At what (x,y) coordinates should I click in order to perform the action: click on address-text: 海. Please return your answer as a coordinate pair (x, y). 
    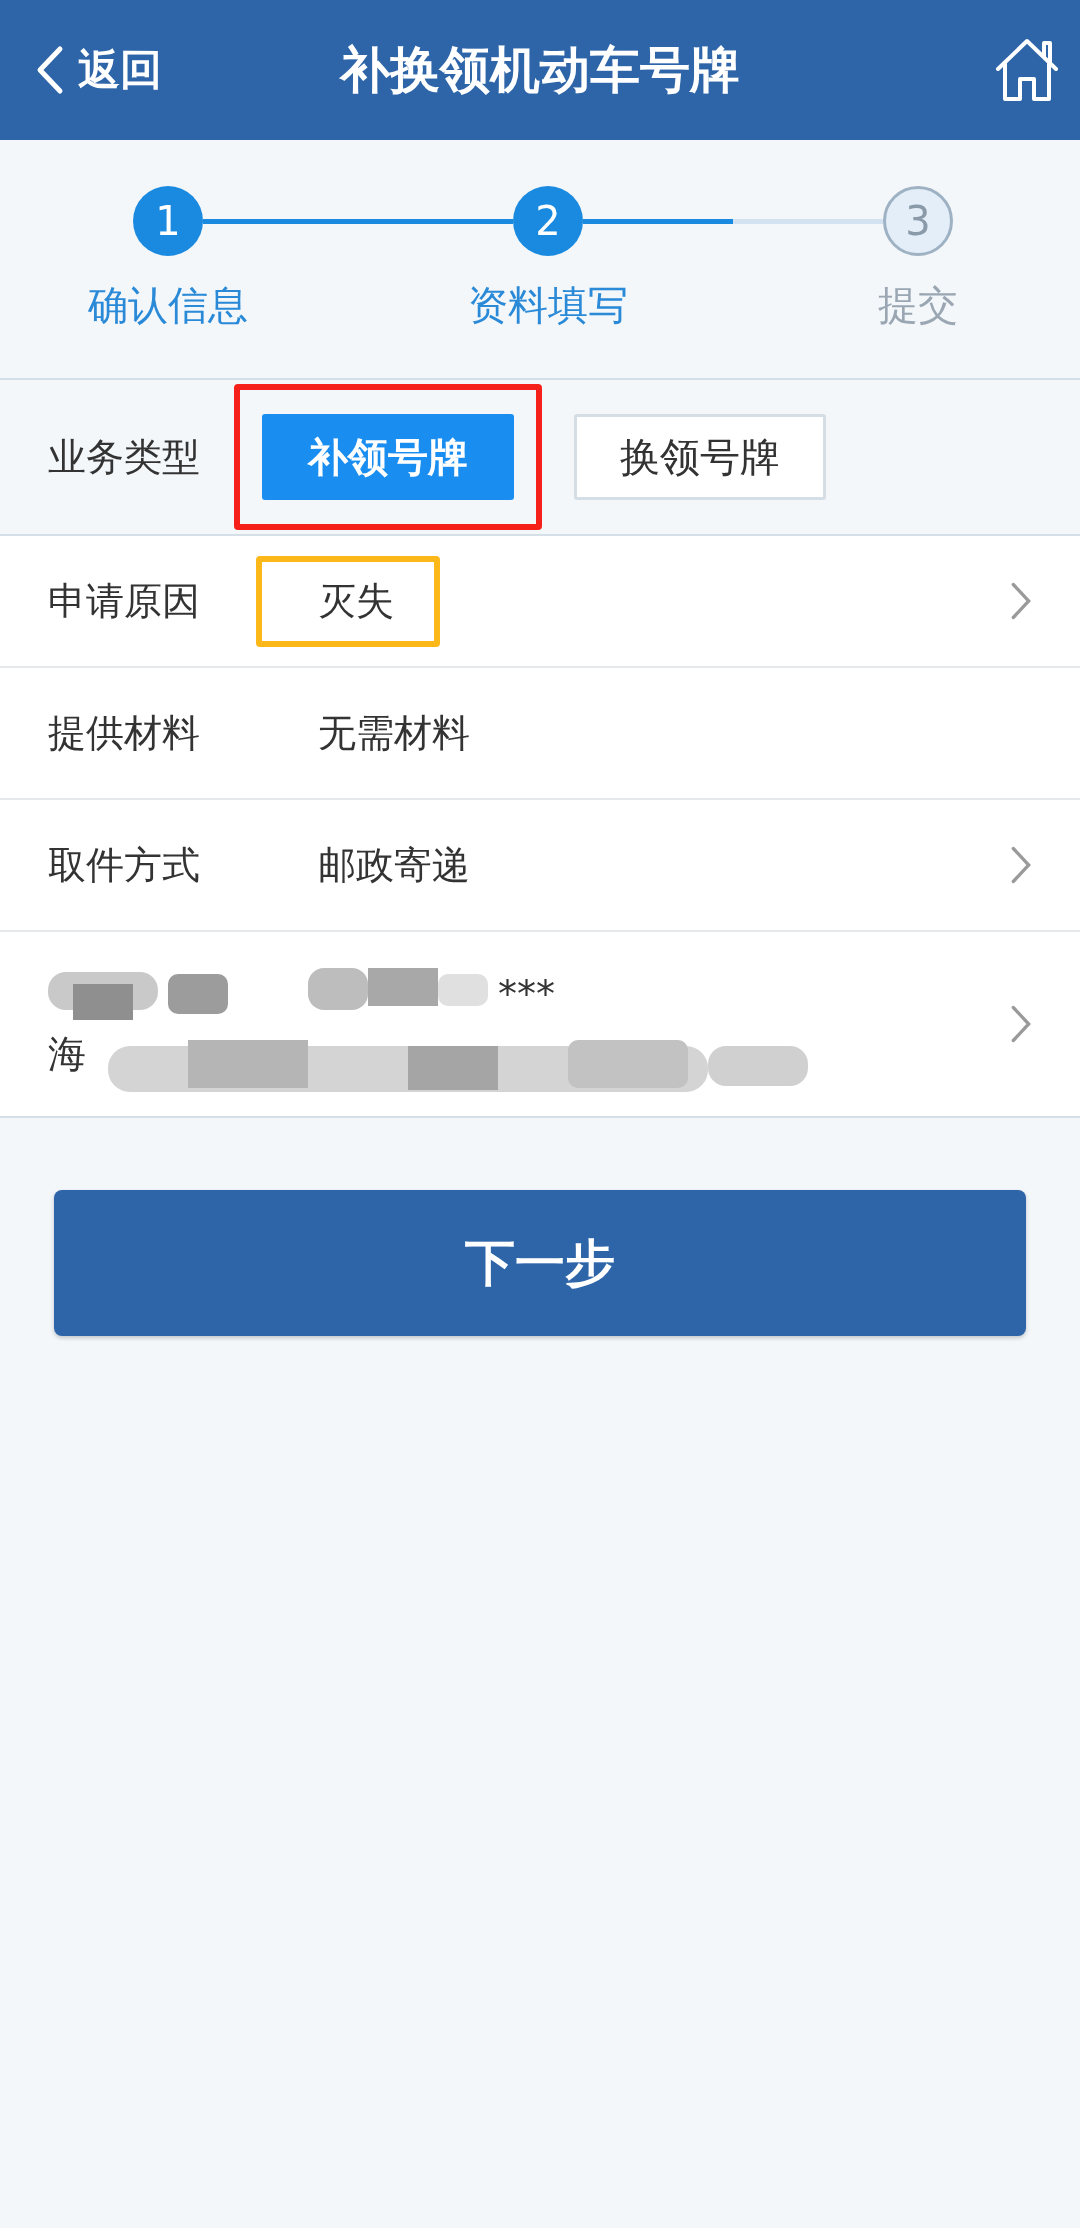
    Looking at the image, I should click on (67, 1054).